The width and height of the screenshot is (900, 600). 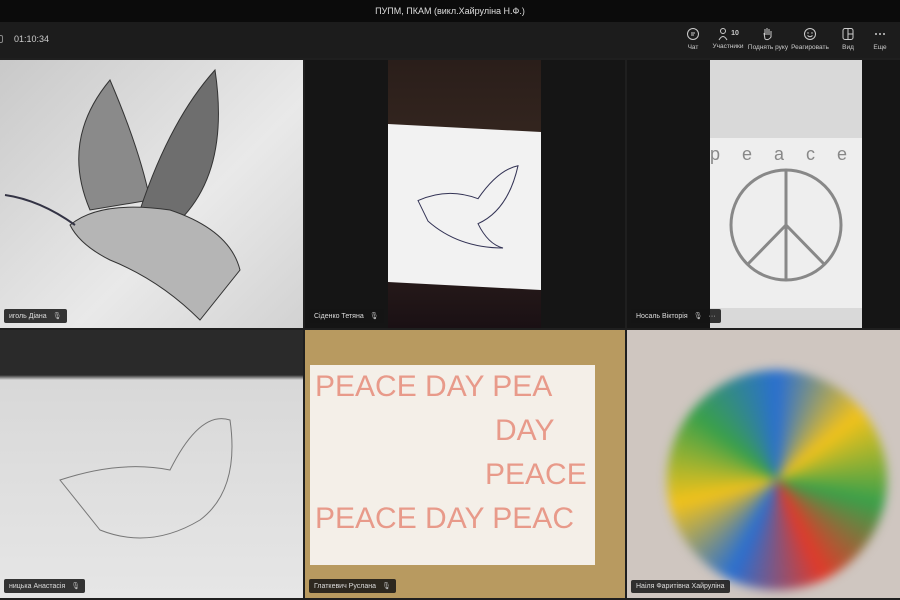 I want to click on more-button: Еще, so click(x=879, y=39).